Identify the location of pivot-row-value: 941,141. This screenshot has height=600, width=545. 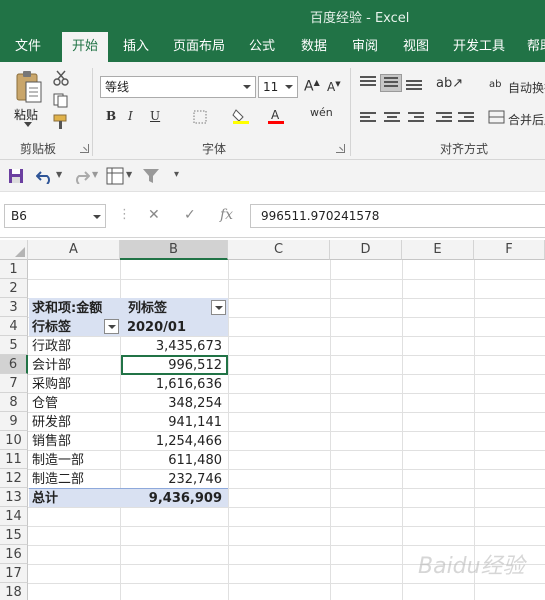
(172, 422).